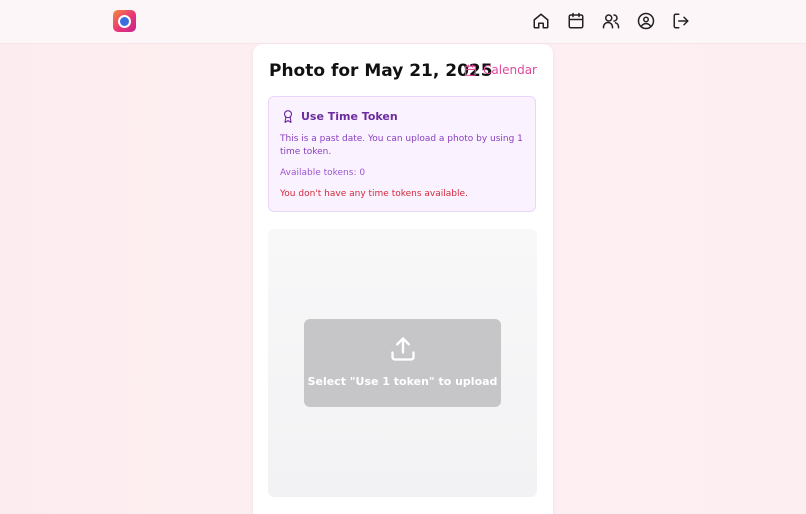 The width and height of the screenshot is (806, 514). What do you see at coordinates (403, 22) in the screenshot?
I see `top-navbar` at bounding box center [403, 22].